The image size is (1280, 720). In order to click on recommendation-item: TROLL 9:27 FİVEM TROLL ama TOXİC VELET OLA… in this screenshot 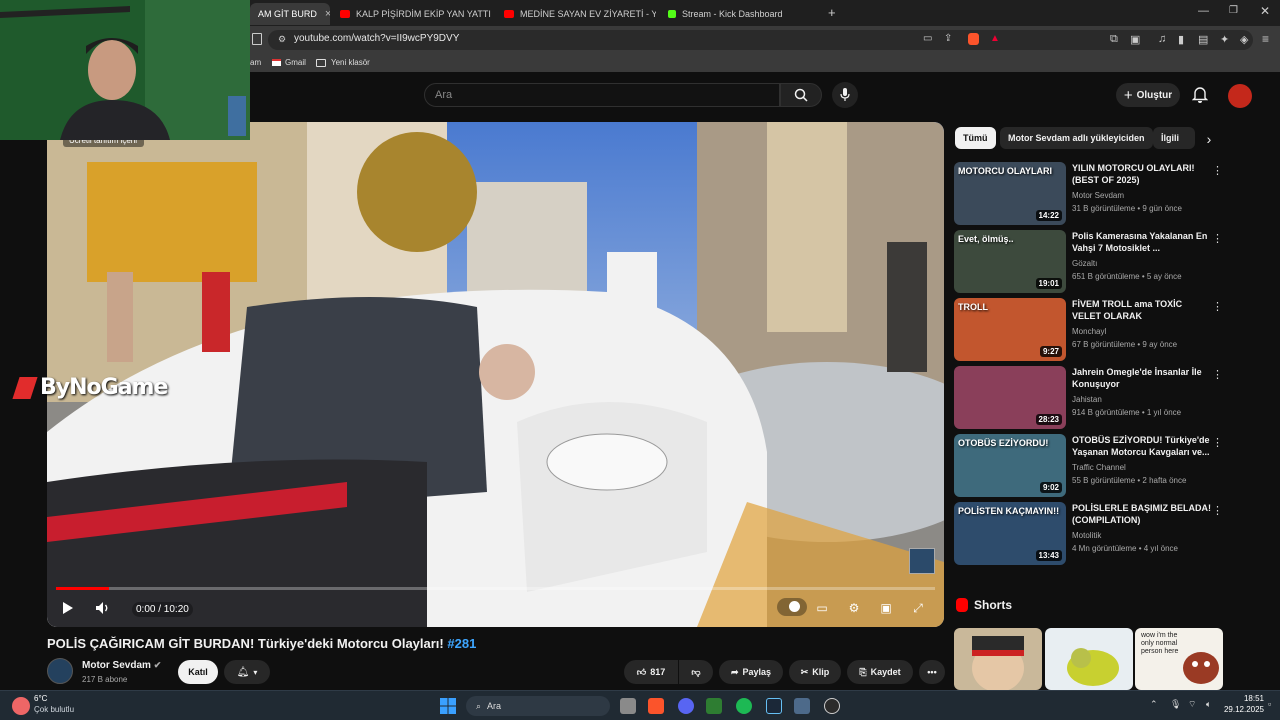, I will do `click(1090, 330)`.